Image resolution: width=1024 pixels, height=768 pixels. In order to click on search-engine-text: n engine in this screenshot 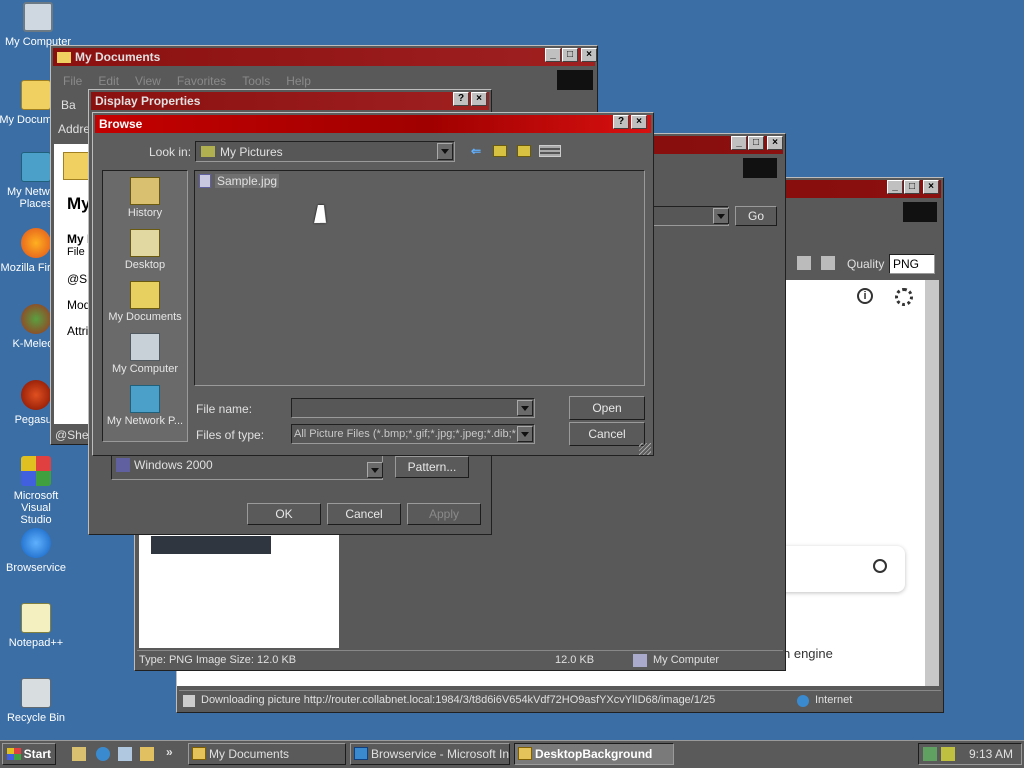, I will do `click(808, 653)`.